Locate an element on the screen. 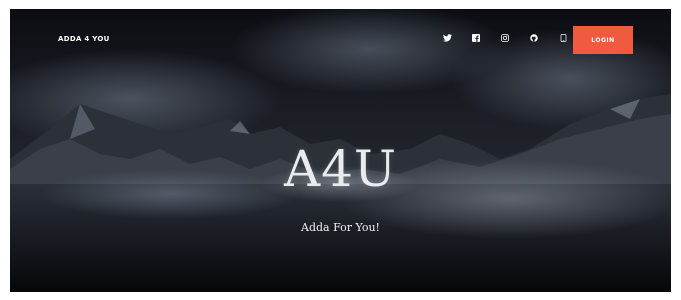  brand-logo: ADDA 4 YOU is located at coordinates (84, 39).